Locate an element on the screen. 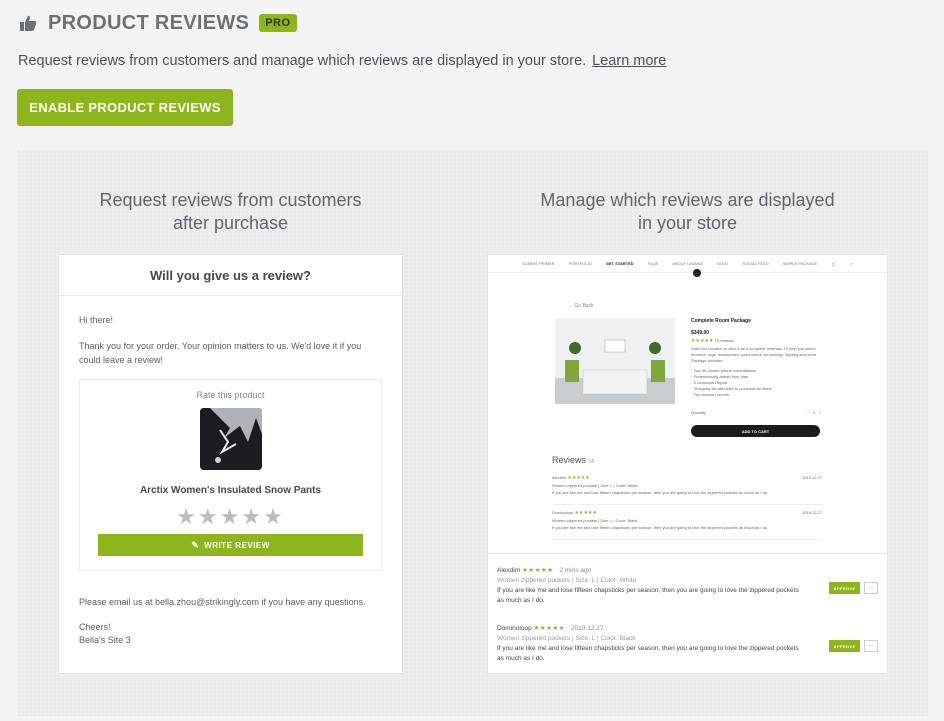 This screenshot has height=721, width=944. product-price: $349.00 is located at coordinates (700, 333).